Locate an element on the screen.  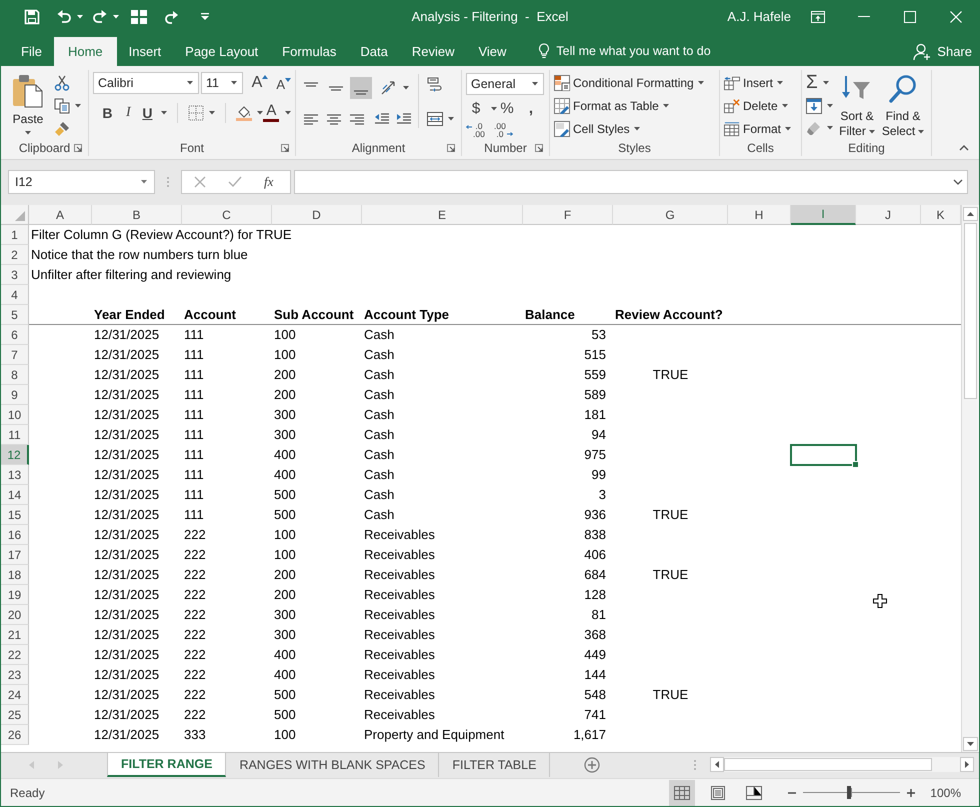
zoom-slider-thumb is located at coordinates (848, 792).